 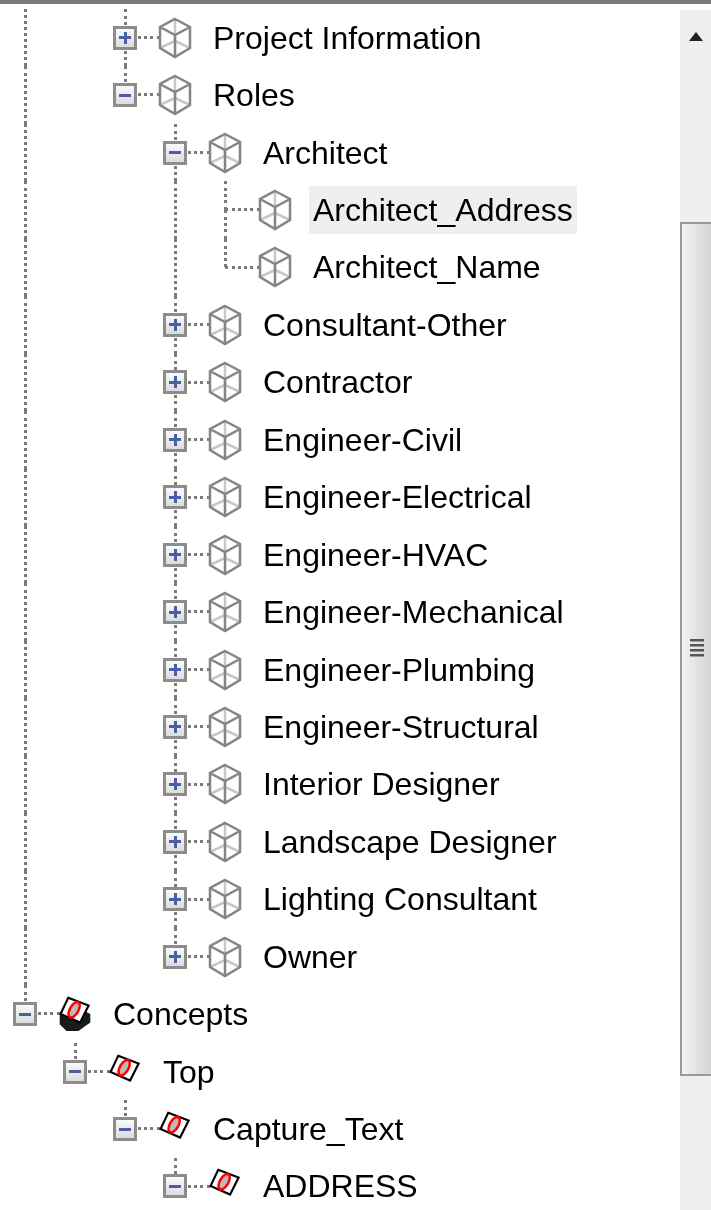 I want to click on scrollbar-track, so click(x=695, y=610).